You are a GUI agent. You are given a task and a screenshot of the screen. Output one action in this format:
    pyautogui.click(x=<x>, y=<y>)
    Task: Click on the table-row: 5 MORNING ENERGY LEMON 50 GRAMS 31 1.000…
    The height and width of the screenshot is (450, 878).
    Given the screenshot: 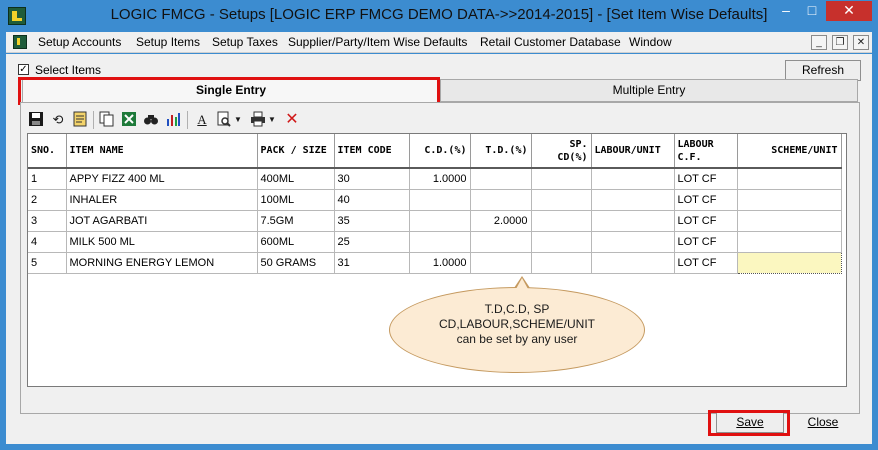 What is the action you would take?
    pyautogui.click(x=435, y=262)
    